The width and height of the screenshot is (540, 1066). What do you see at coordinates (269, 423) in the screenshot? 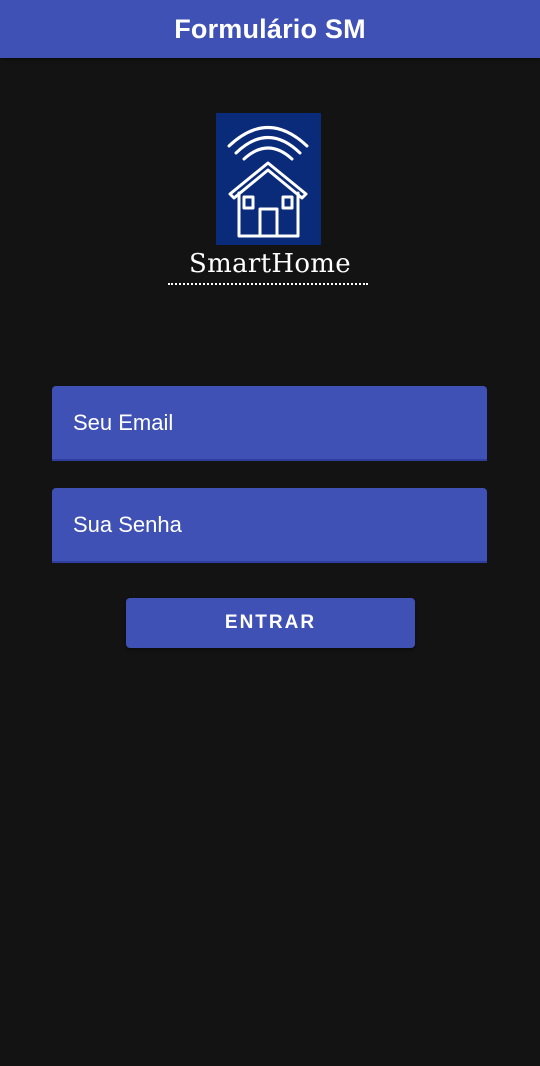
I see `email-field: Seu Email` at bounding box center [269, 423].